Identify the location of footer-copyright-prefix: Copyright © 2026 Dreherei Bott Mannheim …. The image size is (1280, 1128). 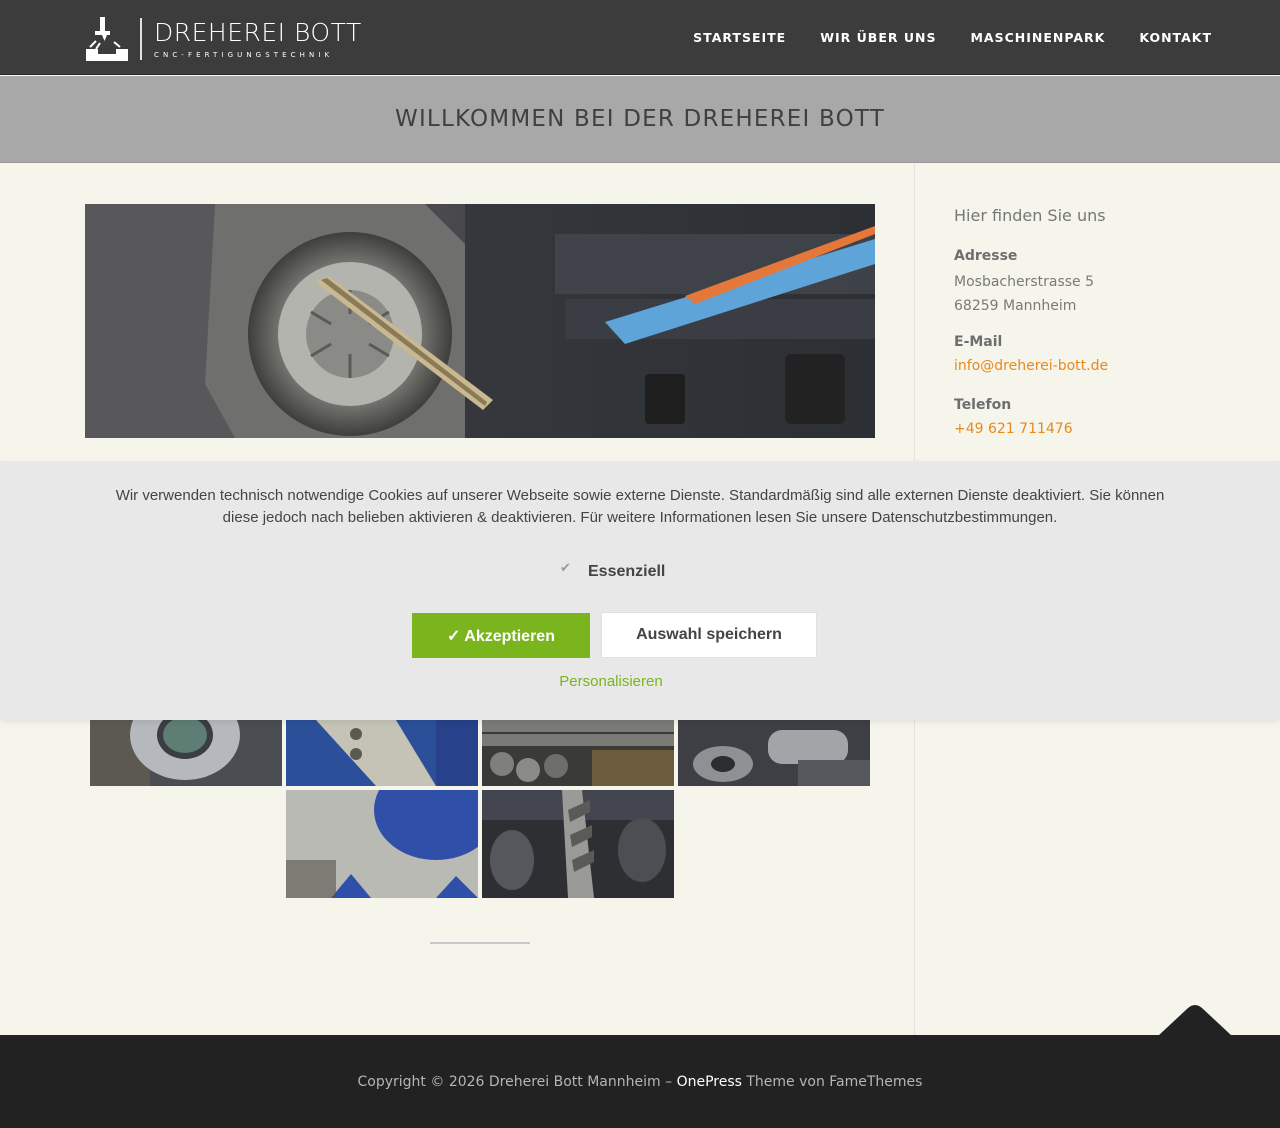
(517, 1081).